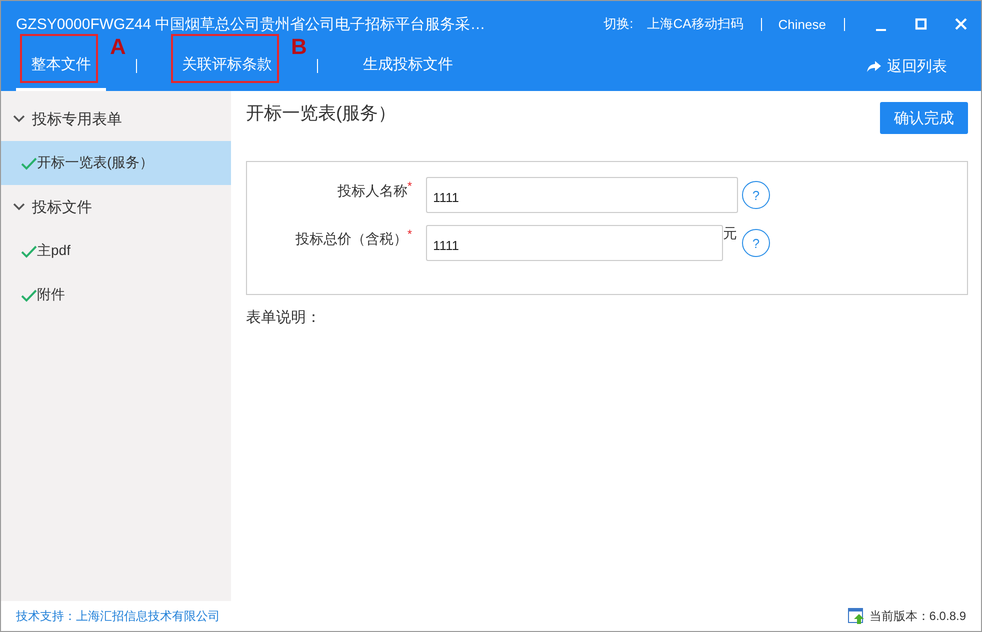 The image size is (982, 632). Describe the element at coordinates (116, 163) in the screenshot. I see `tree-item: 开标一览表(服务）` at that location.